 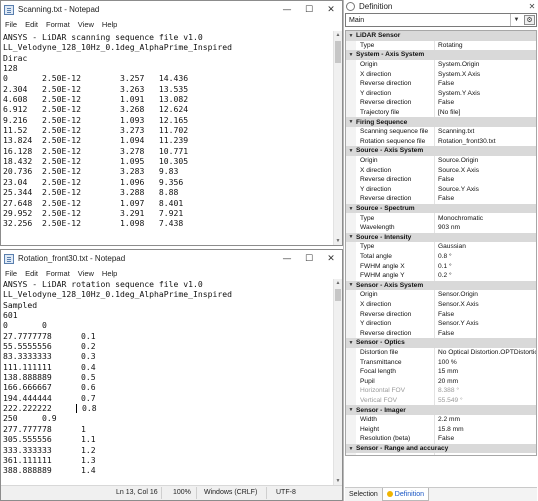 I want to click on property-value: Source.Y Axis, so click(x=486, y=189).